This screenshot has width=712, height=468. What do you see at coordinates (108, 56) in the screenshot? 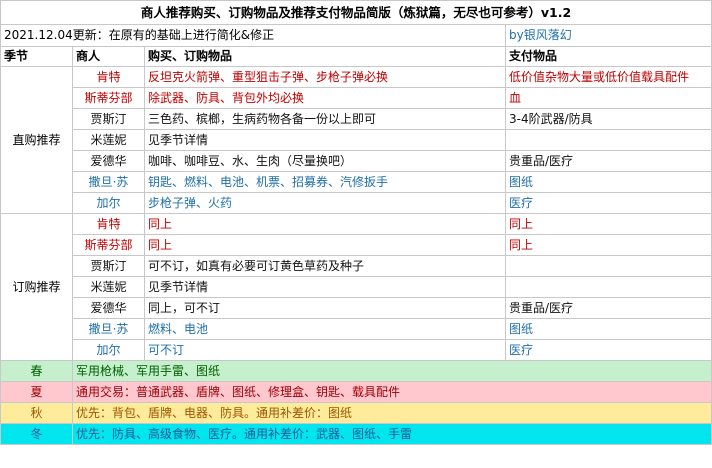
I see `header-merchant: 商人` at bounding box center [108, 56].